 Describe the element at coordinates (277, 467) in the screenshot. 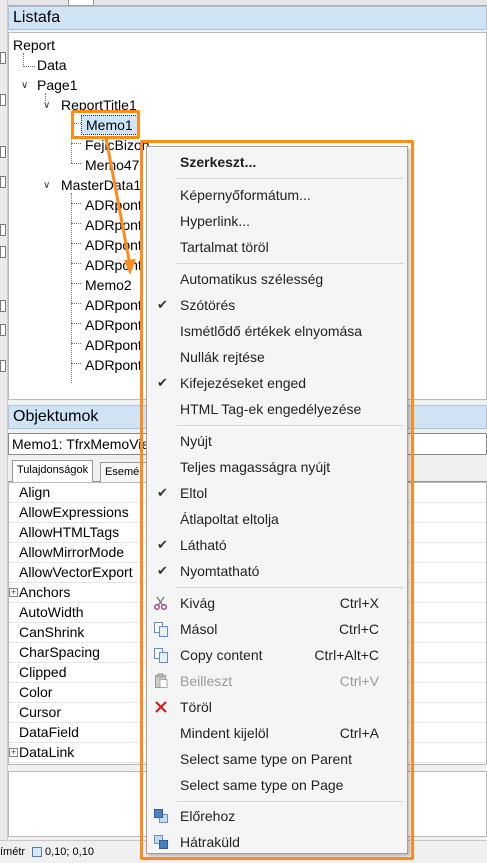

I see `menu-item-stretch-full-height: Teljes magasságra nyújt` at that location.